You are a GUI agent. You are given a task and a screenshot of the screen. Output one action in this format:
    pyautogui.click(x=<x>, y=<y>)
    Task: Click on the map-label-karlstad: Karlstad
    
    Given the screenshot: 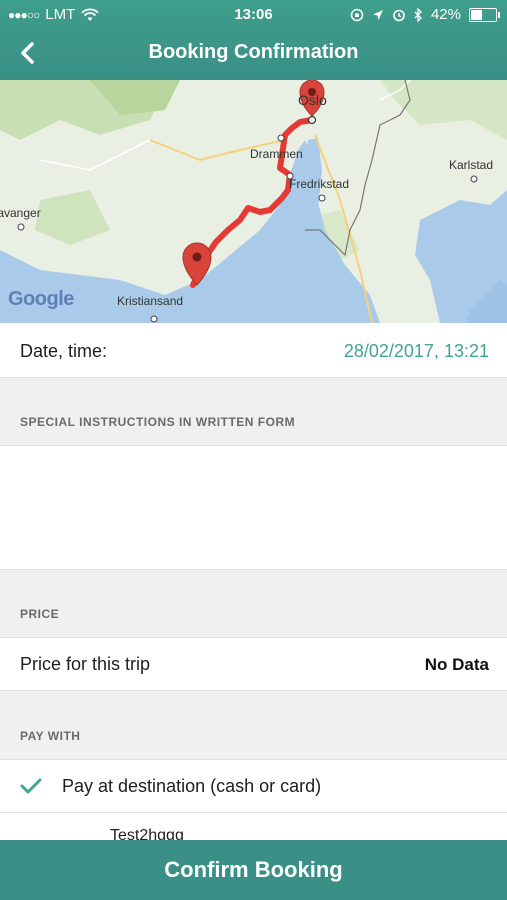 What is the action you would take?
    pyautogui.click(x=471, y=165)
    